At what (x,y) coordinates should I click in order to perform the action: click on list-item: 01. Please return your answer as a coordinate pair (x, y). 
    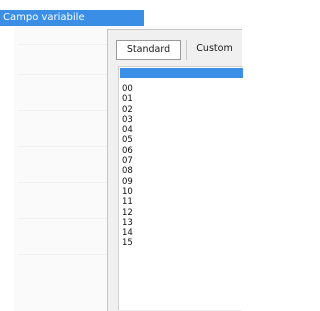
    Looking at the image, I should click on (127, 99).